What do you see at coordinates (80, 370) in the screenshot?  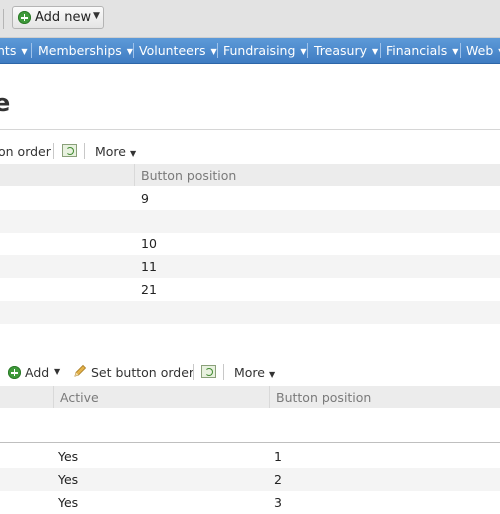 I see `pencil-icon` at bounding box center [80, 370].